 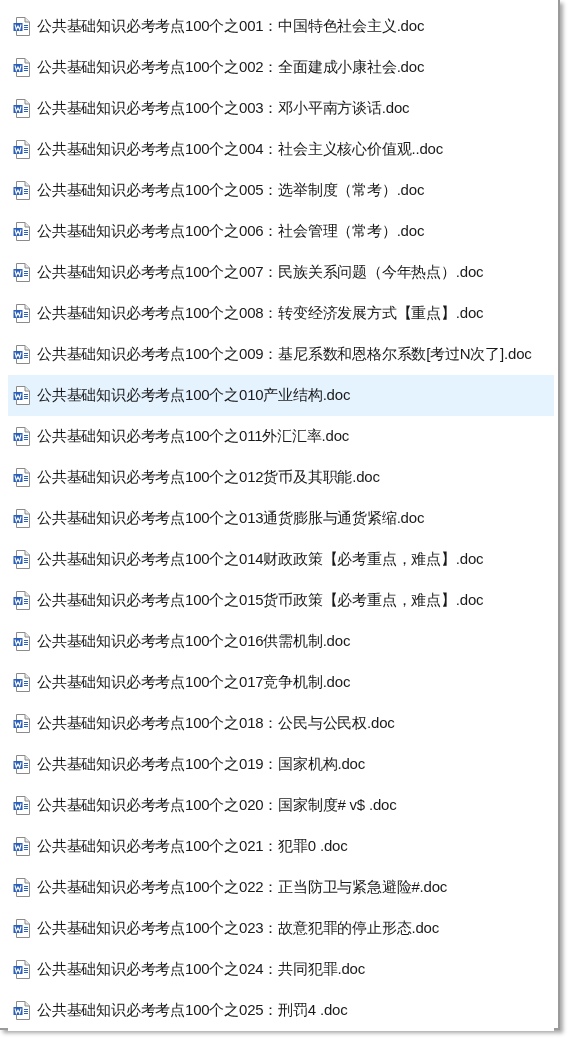 I want to click on file-name: 公共基础知识必考考点100个之017竞争机制.doc, so click(x=194, y=682).